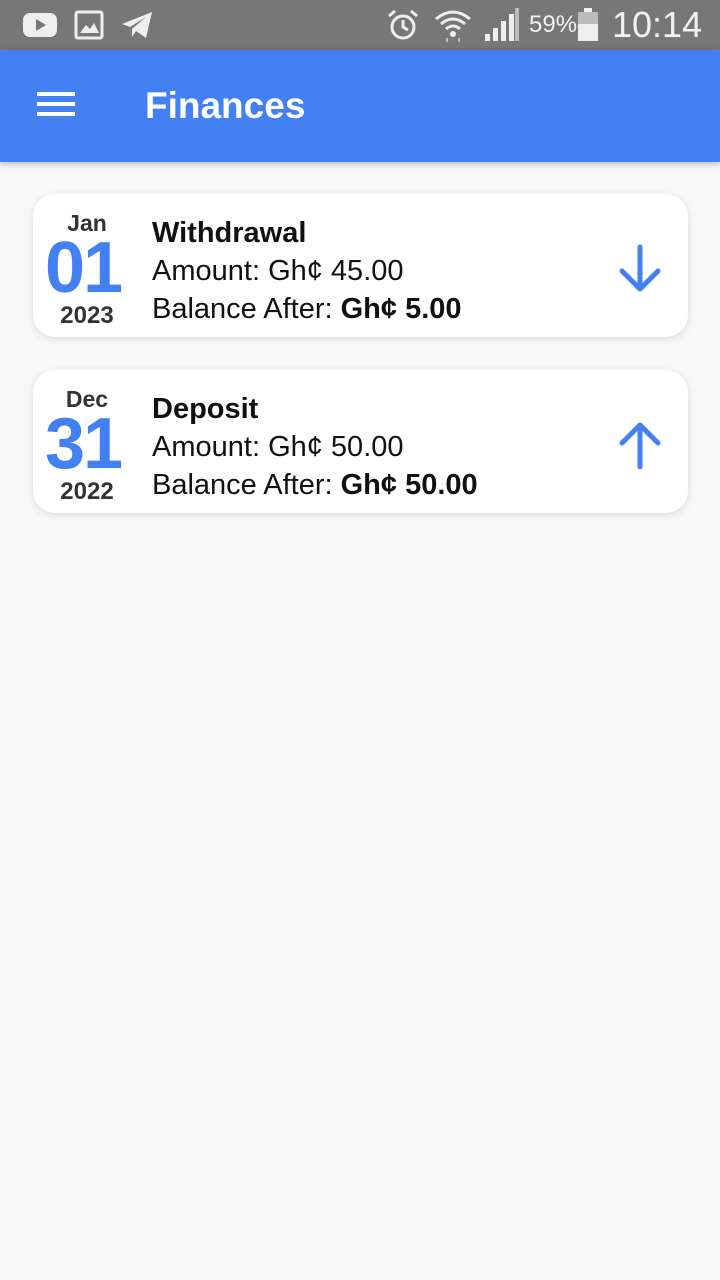  What do you see at coordinates (640, 445) in the screenshot?
I see `arrow-up-icon` at bounding box center [640, 445].